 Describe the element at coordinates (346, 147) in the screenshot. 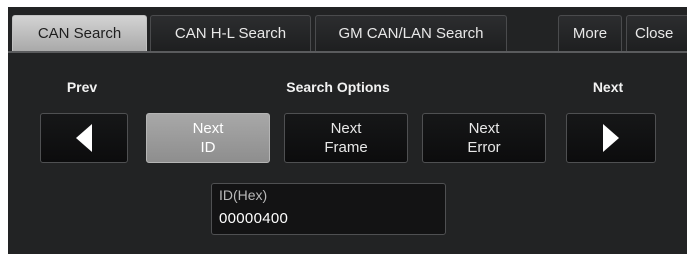

I see `button-line2: Frame` at that location.